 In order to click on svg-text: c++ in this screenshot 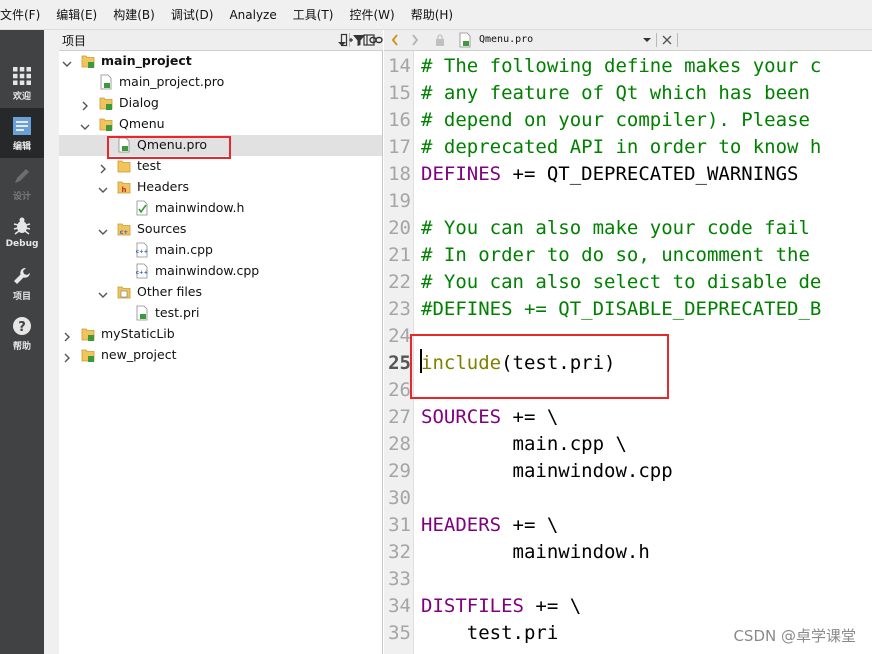, I will do `click(142, 252)`.